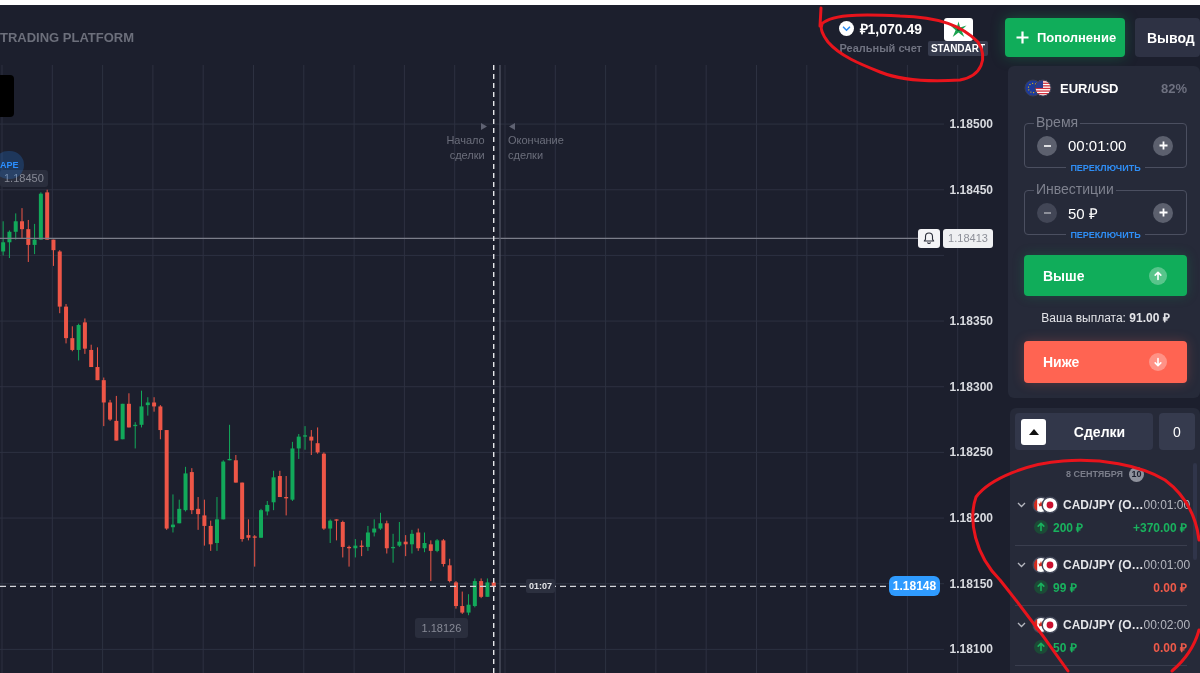  Describe the element at coordinates (1167, 37) in the screenshot. I see `withdraw-button: Вывод` at that location.